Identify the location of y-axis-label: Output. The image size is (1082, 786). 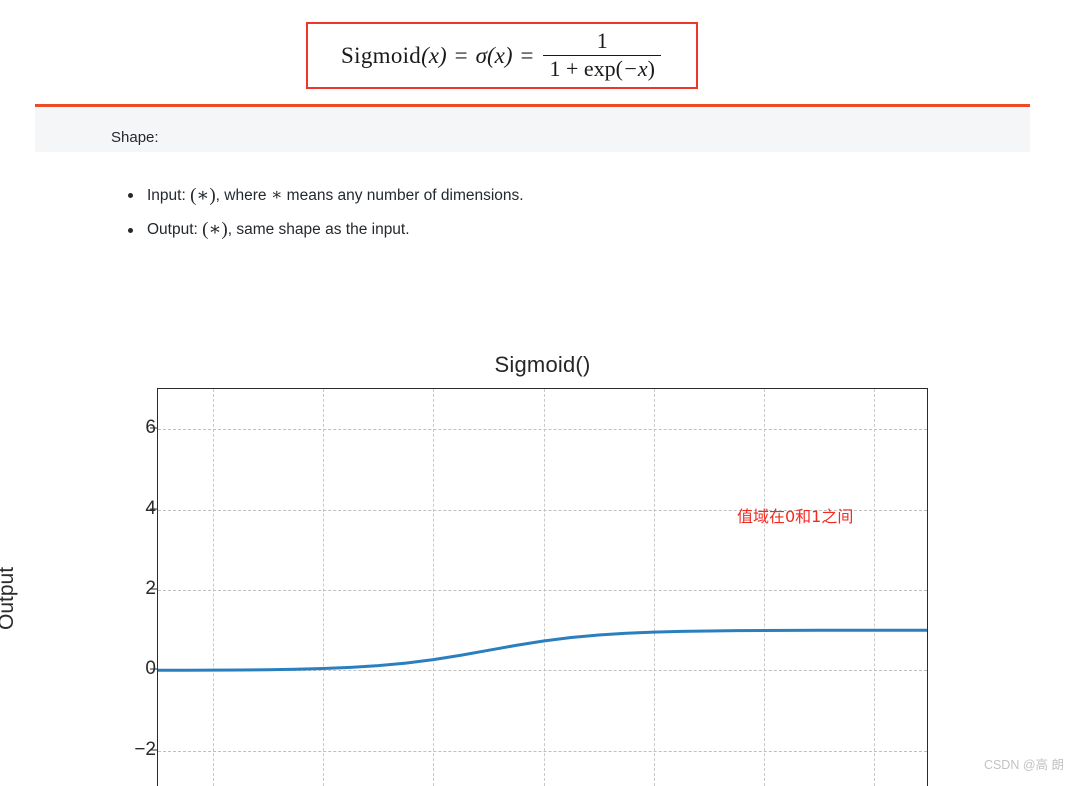
(9, 598).